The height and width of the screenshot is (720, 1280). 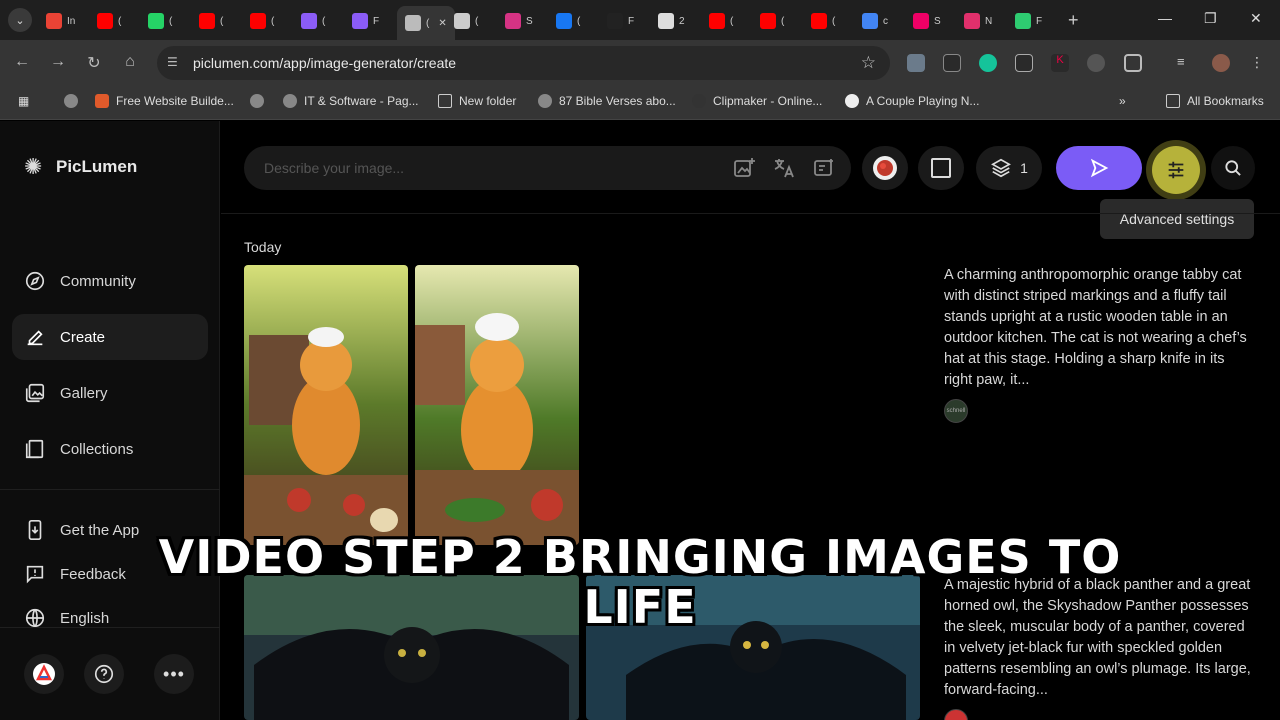 What do you see at coordinates (22, 62) in the screenshot?
I see `back-icon: ←` at bounding box center [22, 62].